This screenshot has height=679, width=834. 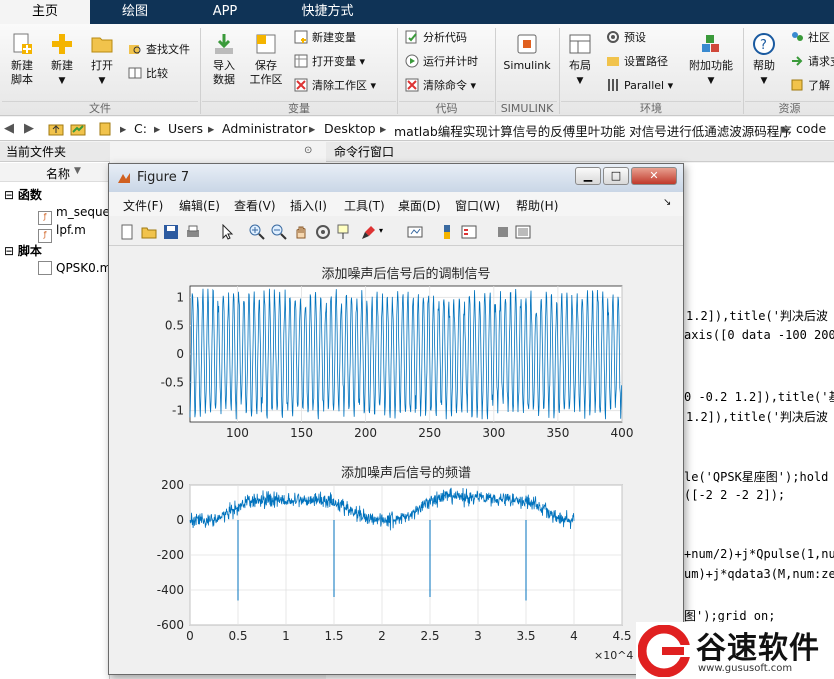 What do you see at coordinates (143, 205) in the screenshot?
I see `menu-file: 文件(F)` at bounding box center [143, 205].